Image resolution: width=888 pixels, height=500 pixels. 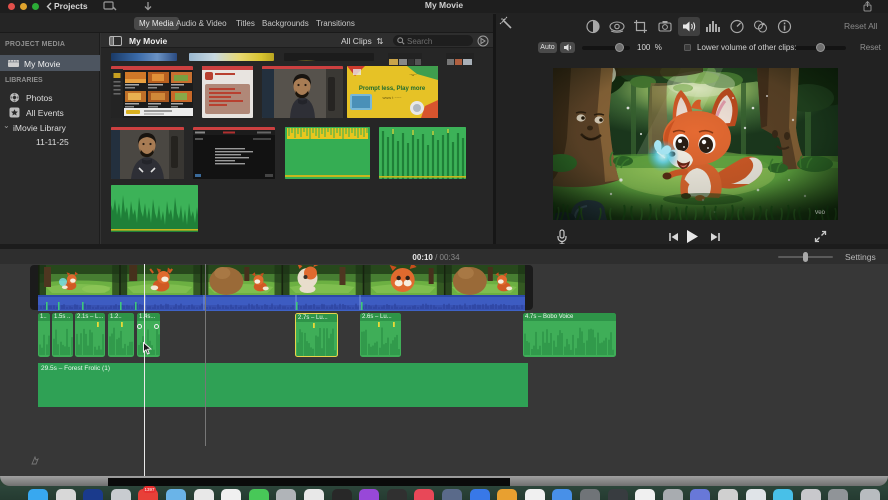 I want to click on svg-text: www t ~~~, so click(x=392, y=97).